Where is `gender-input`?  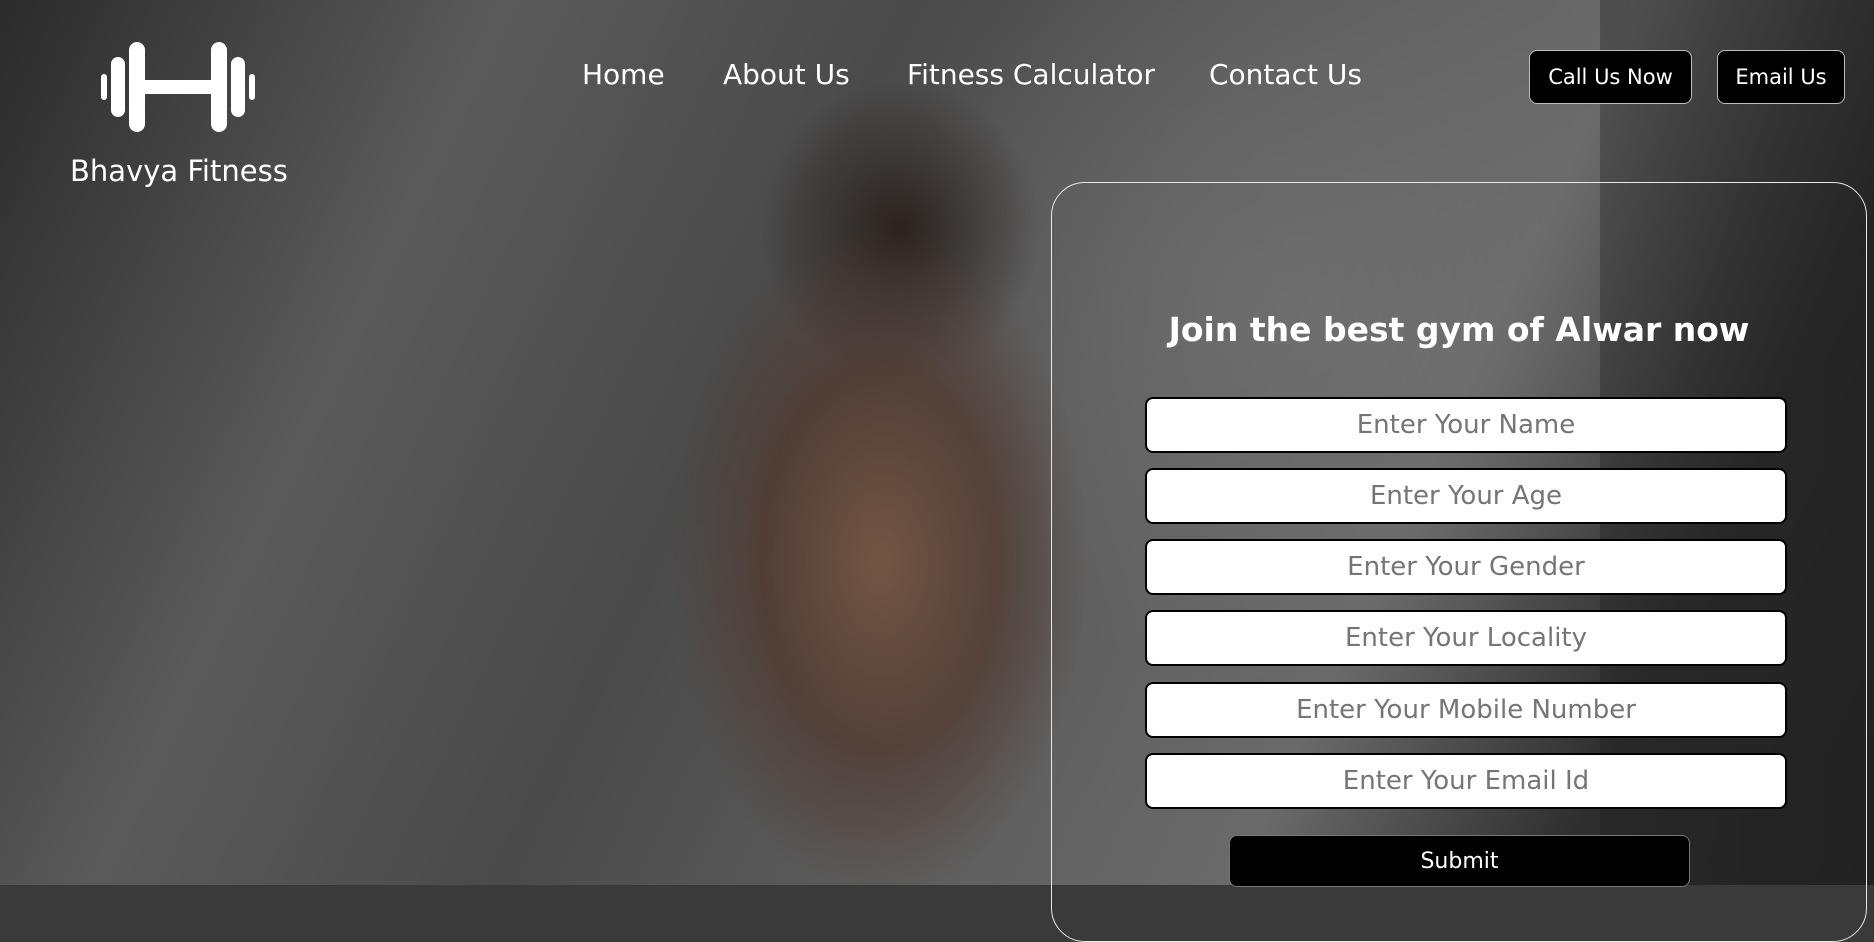
gender-input is located at coordinates (1466, 567).